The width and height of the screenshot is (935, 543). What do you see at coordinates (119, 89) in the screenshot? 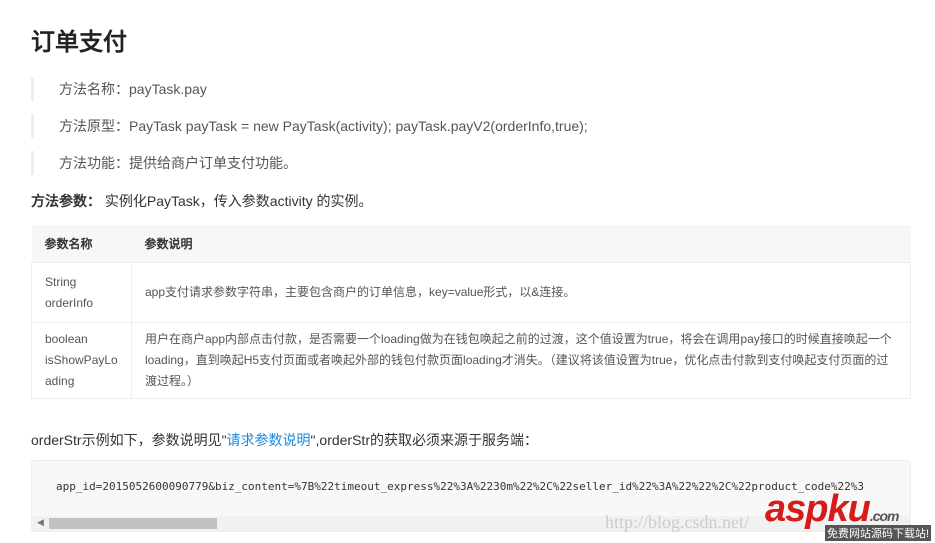
I see `method-name: 方法名称：payTask.pay` at bounding box center [119, 89].